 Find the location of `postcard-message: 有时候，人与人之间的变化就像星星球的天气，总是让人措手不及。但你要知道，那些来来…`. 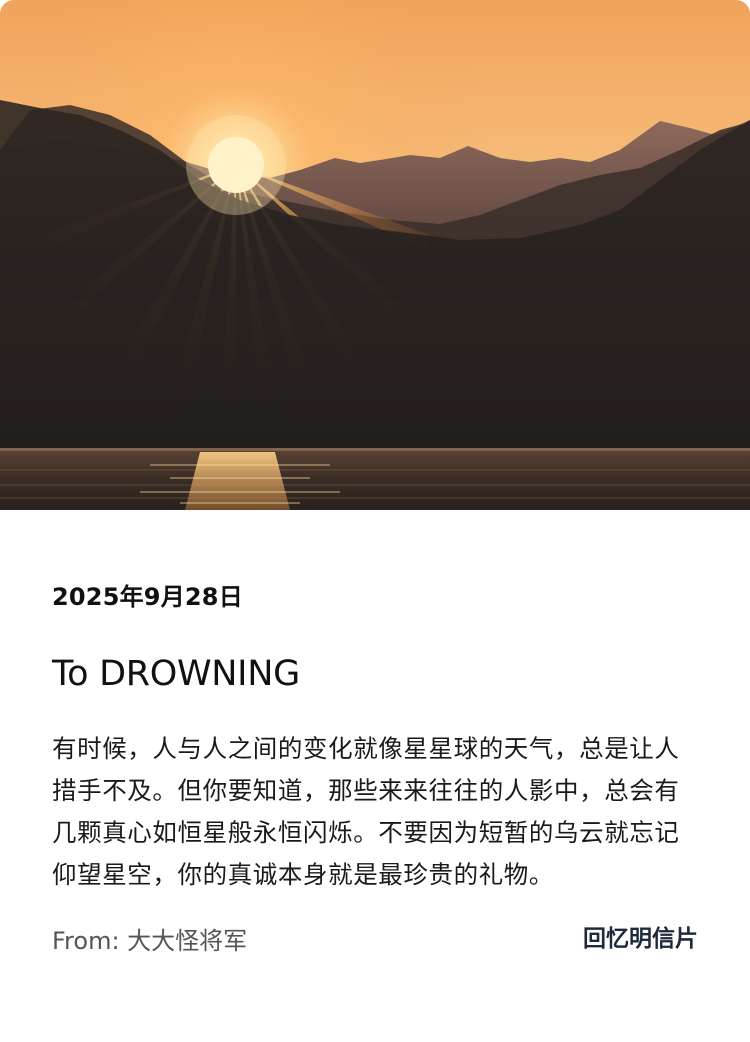

postcard-message: 有时候，人与人之间的变化就像星星球的天气，总是让人措手不及。但你要知道，那些来来… is located at coordinates (366, 811).